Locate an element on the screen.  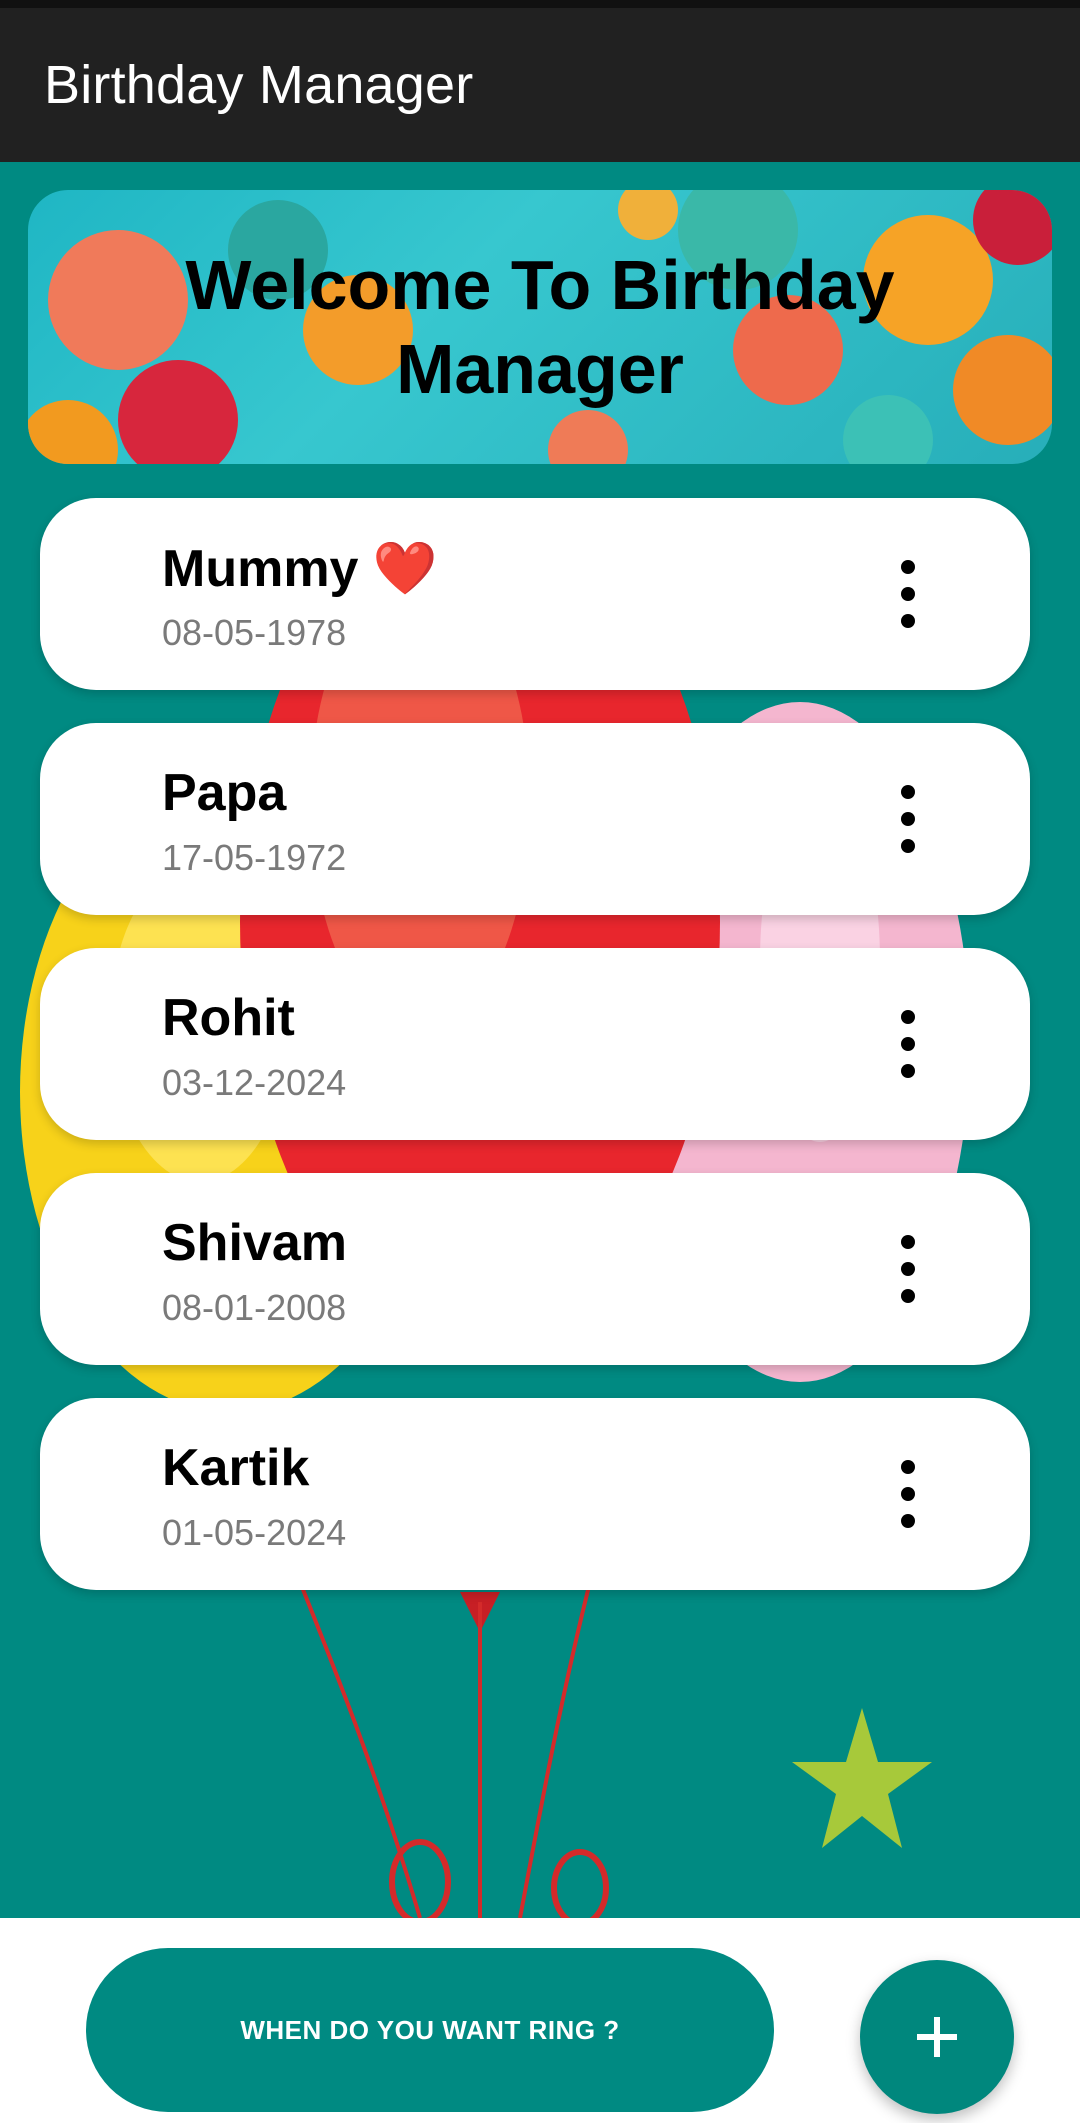
bottom-bar: WHEN DO YOU WANT RING ? is located at coordinates (540, 2020).